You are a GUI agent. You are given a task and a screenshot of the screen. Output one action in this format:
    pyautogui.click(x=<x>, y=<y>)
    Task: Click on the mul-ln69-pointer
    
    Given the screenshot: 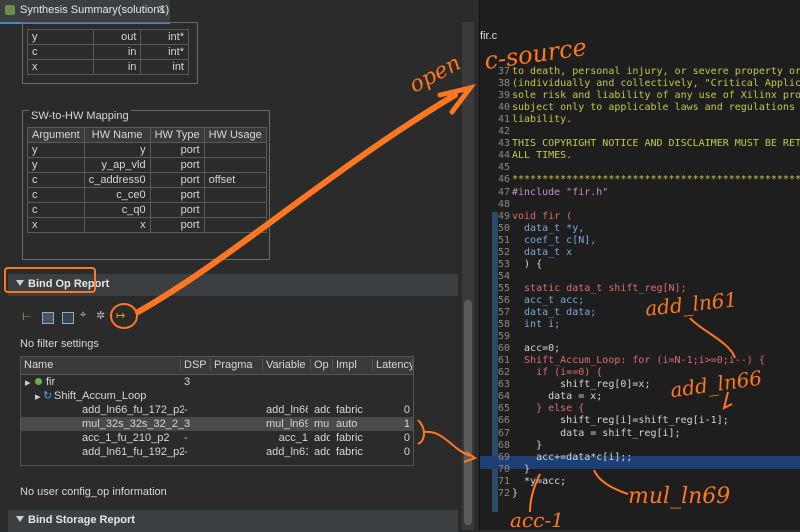 What is the action you would take?
    pyautogui.click(x=611, y=482)
    